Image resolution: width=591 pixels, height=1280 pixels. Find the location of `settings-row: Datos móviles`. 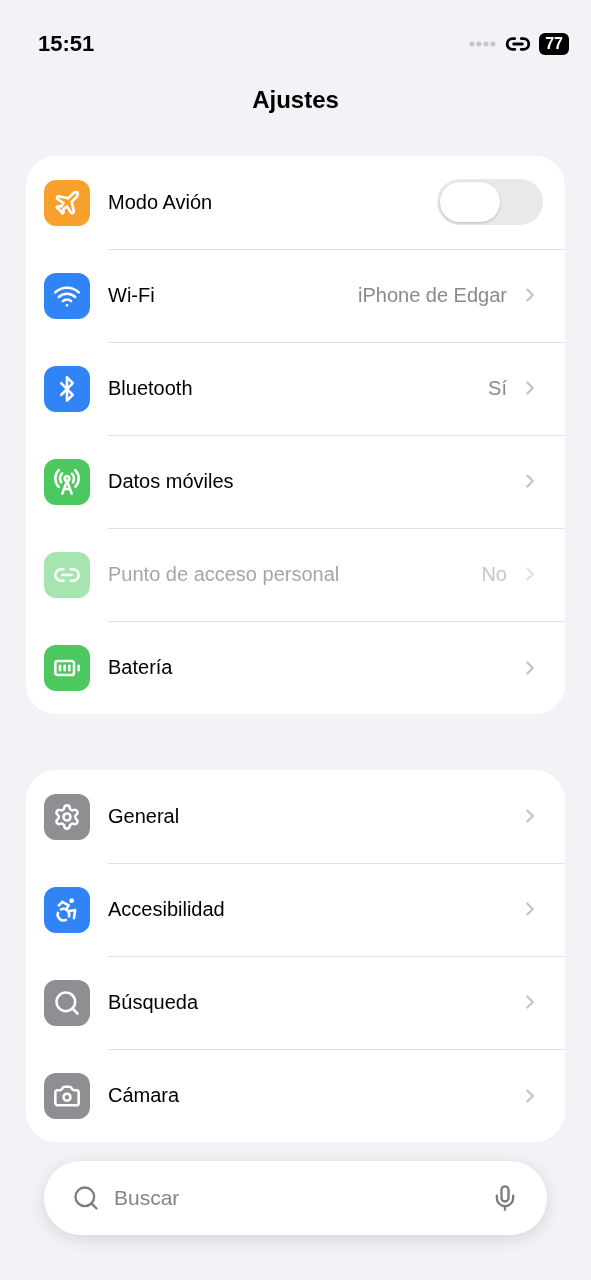

settings-row: Datos móviles is located at coordinates (295, 481).